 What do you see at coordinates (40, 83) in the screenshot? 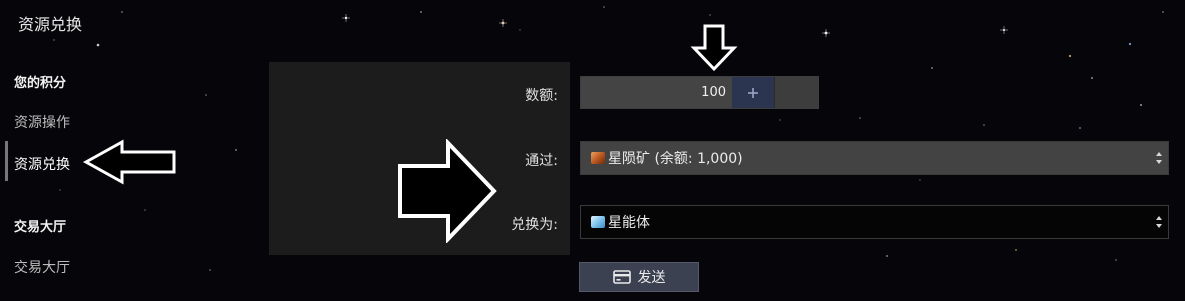
I see `sidebar-section-points: 您的积分` at bounding box center [40, 83].